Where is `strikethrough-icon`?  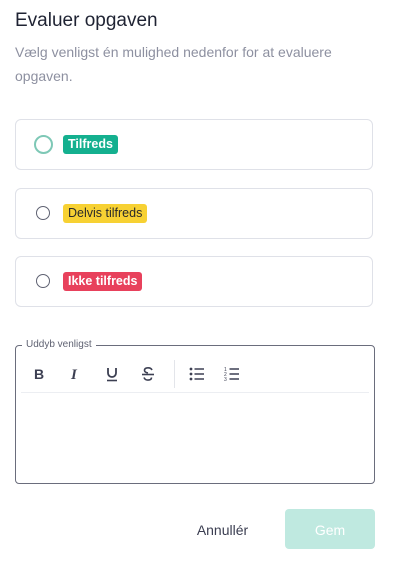
strikethrough-icon is located at coordinates (148, 374).